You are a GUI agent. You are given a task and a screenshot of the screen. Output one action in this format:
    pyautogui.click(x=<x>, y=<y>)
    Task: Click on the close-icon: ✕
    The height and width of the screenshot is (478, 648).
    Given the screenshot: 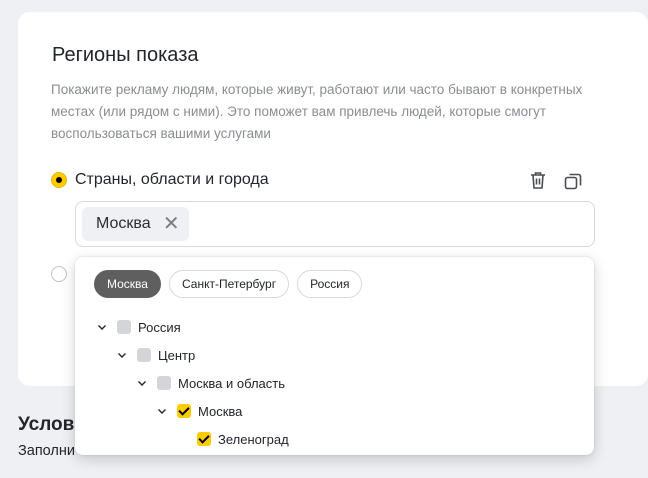 What is the action you would take?
    pyautogui.click(x=171, y=224)
    